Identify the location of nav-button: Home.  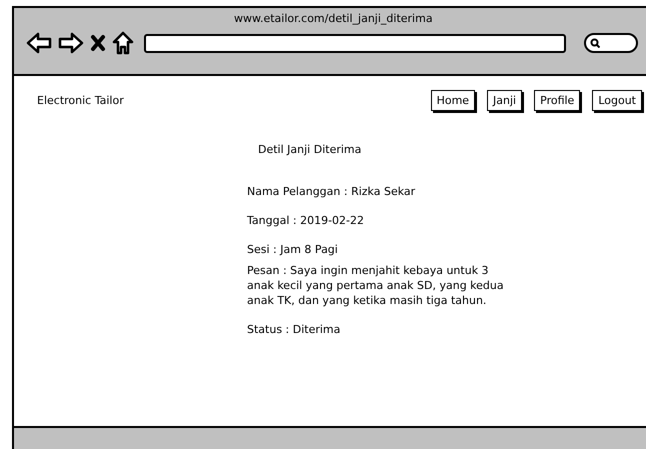
(453, 100).